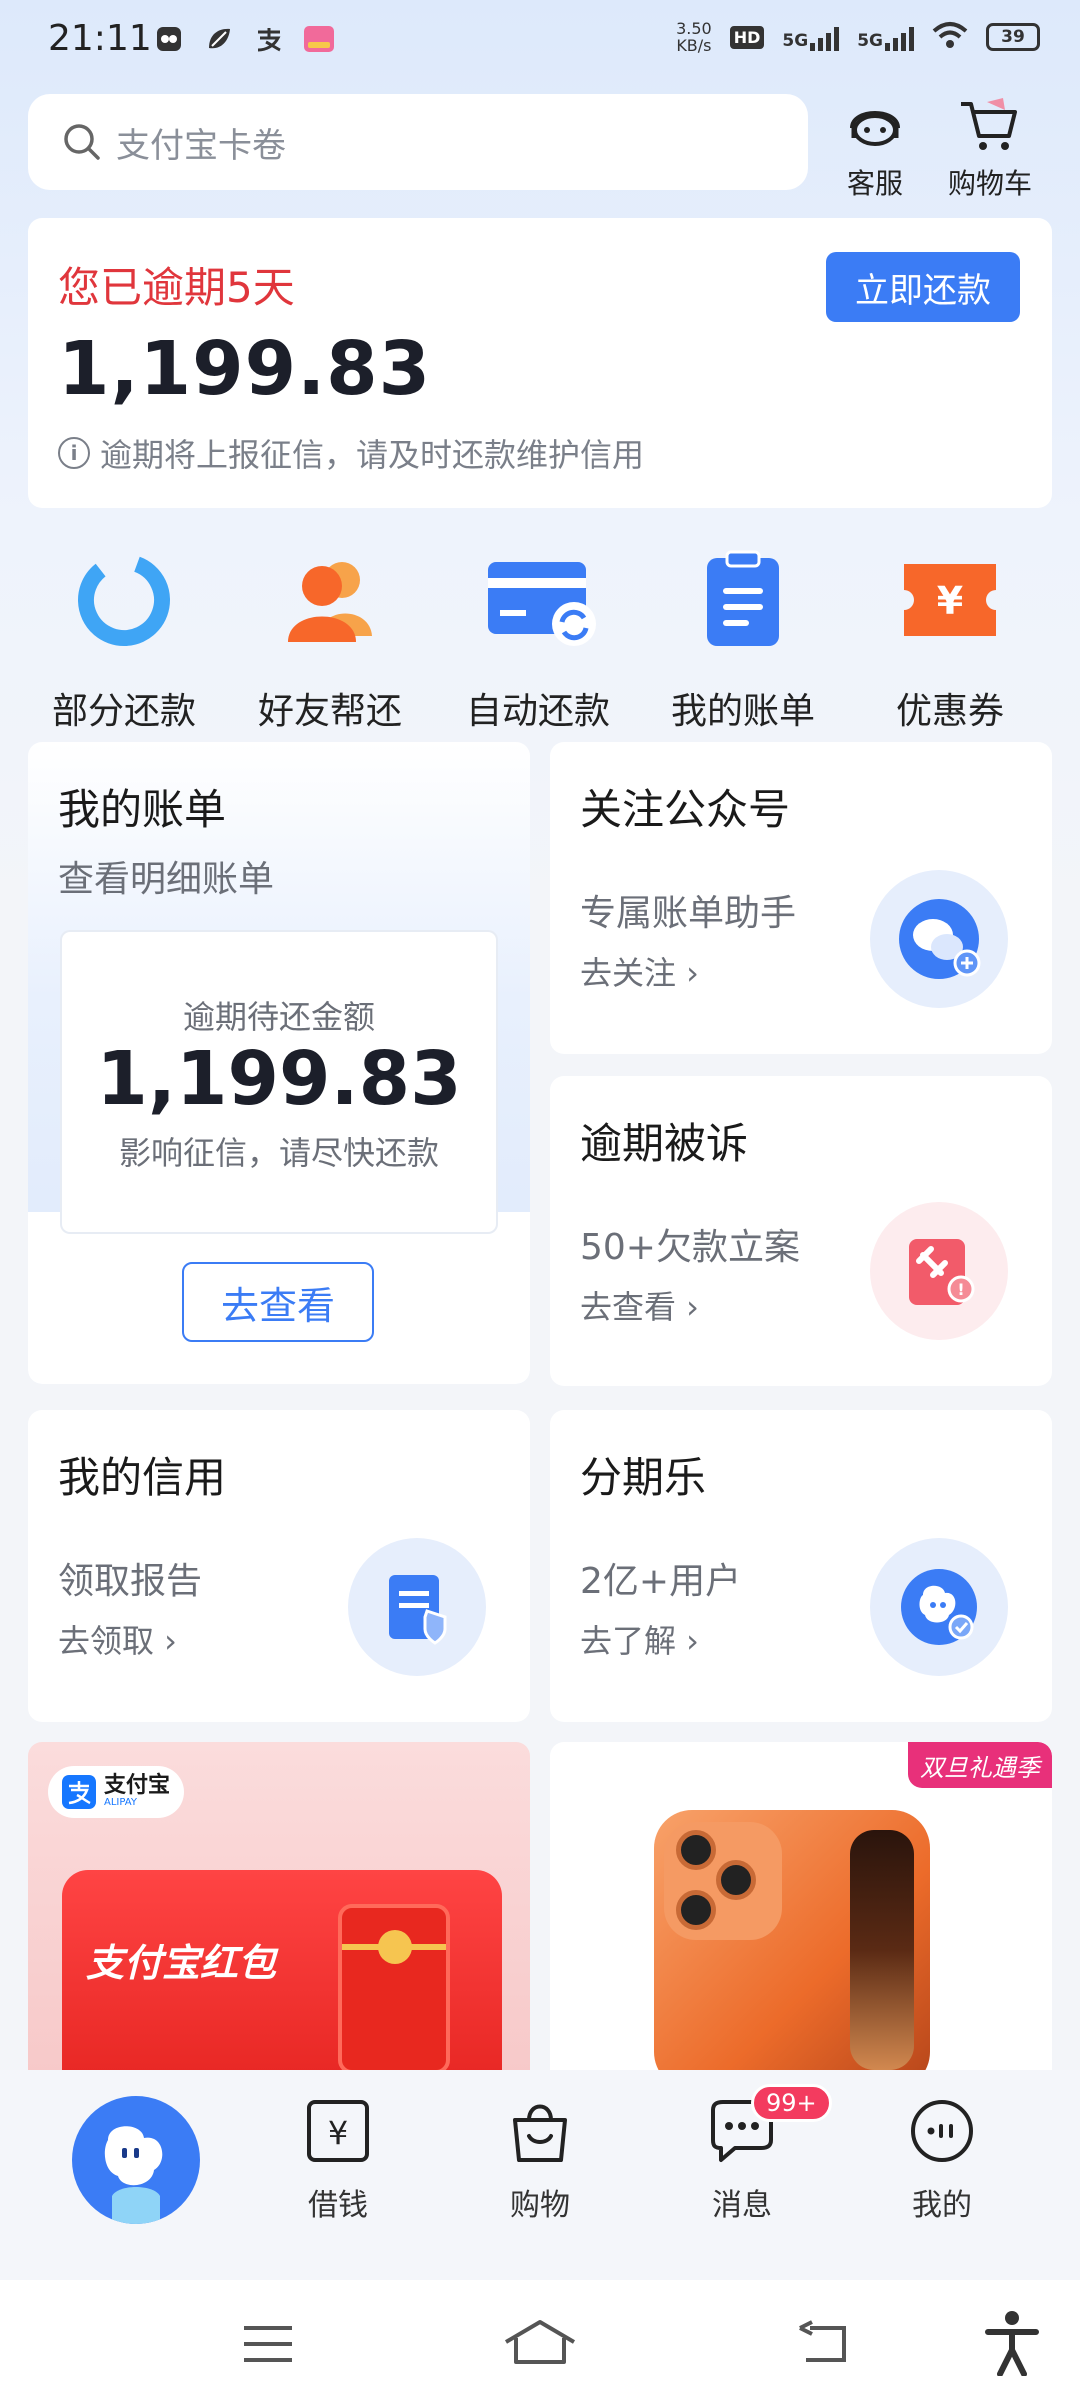 This screenshot has height=2408, width=1080. Describe the element at coordinates (278, 1153) in the screenshot. I see `bill-overdue-note: 影响征信，请尽快还款` at that location.